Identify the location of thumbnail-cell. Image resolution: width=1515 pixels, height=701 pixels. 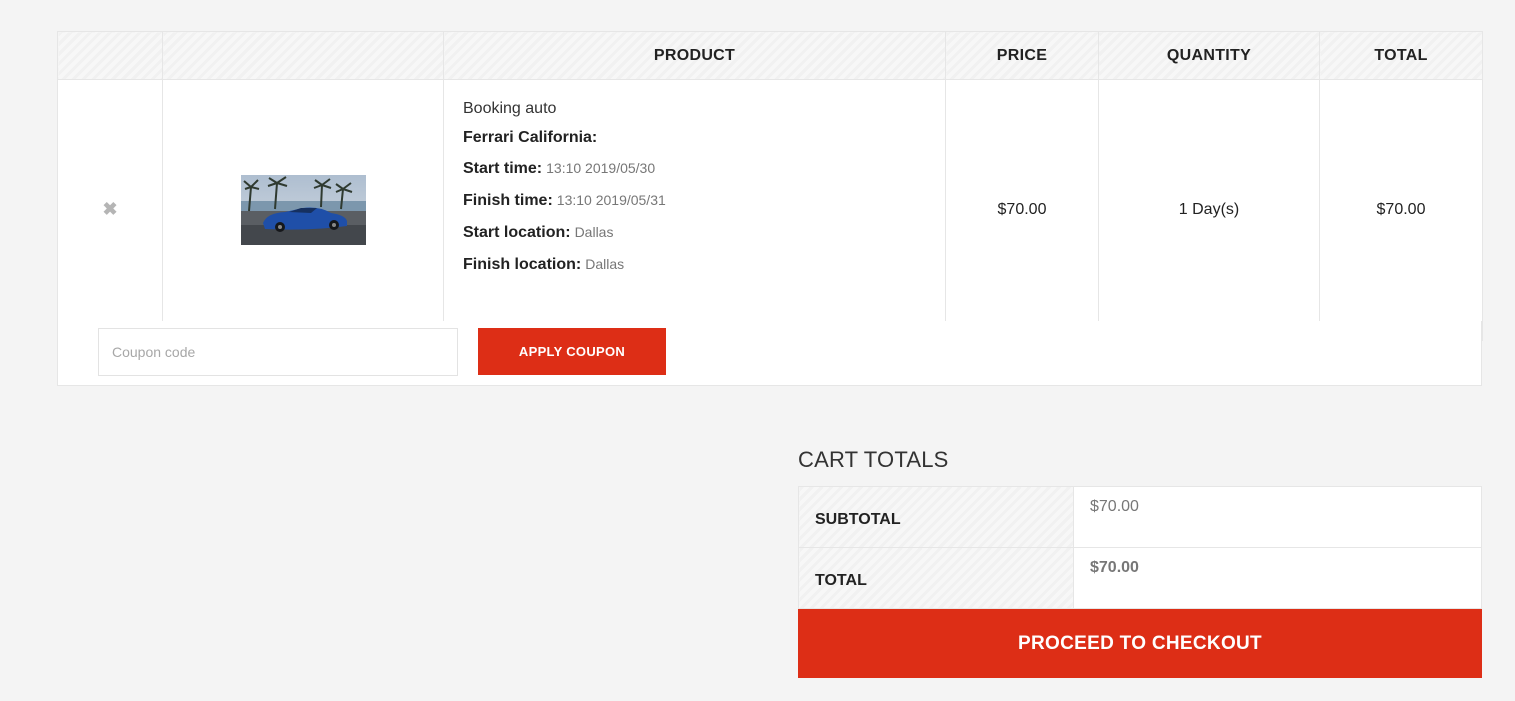
(303, 210).